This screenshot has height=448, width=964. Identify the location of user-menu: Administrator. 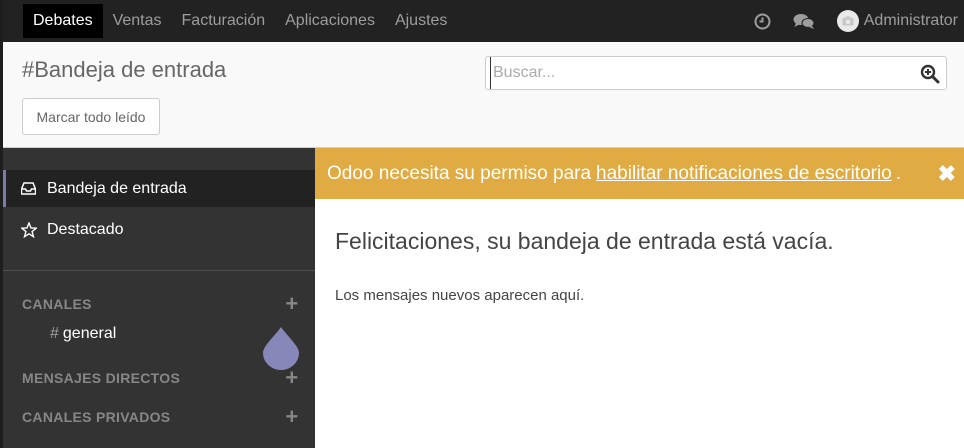
(897, 21).